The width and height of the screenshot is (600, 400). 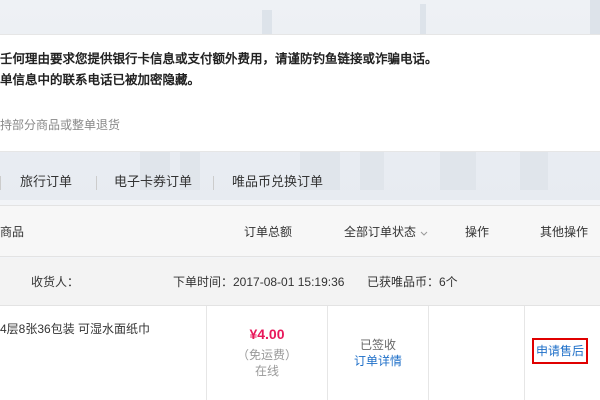 What do you see at coordinates (277, 182) in the screenshot?
I see `tab-coin-exchange-orders: 唯品币兑换订单` at bounding box center [277, 182].